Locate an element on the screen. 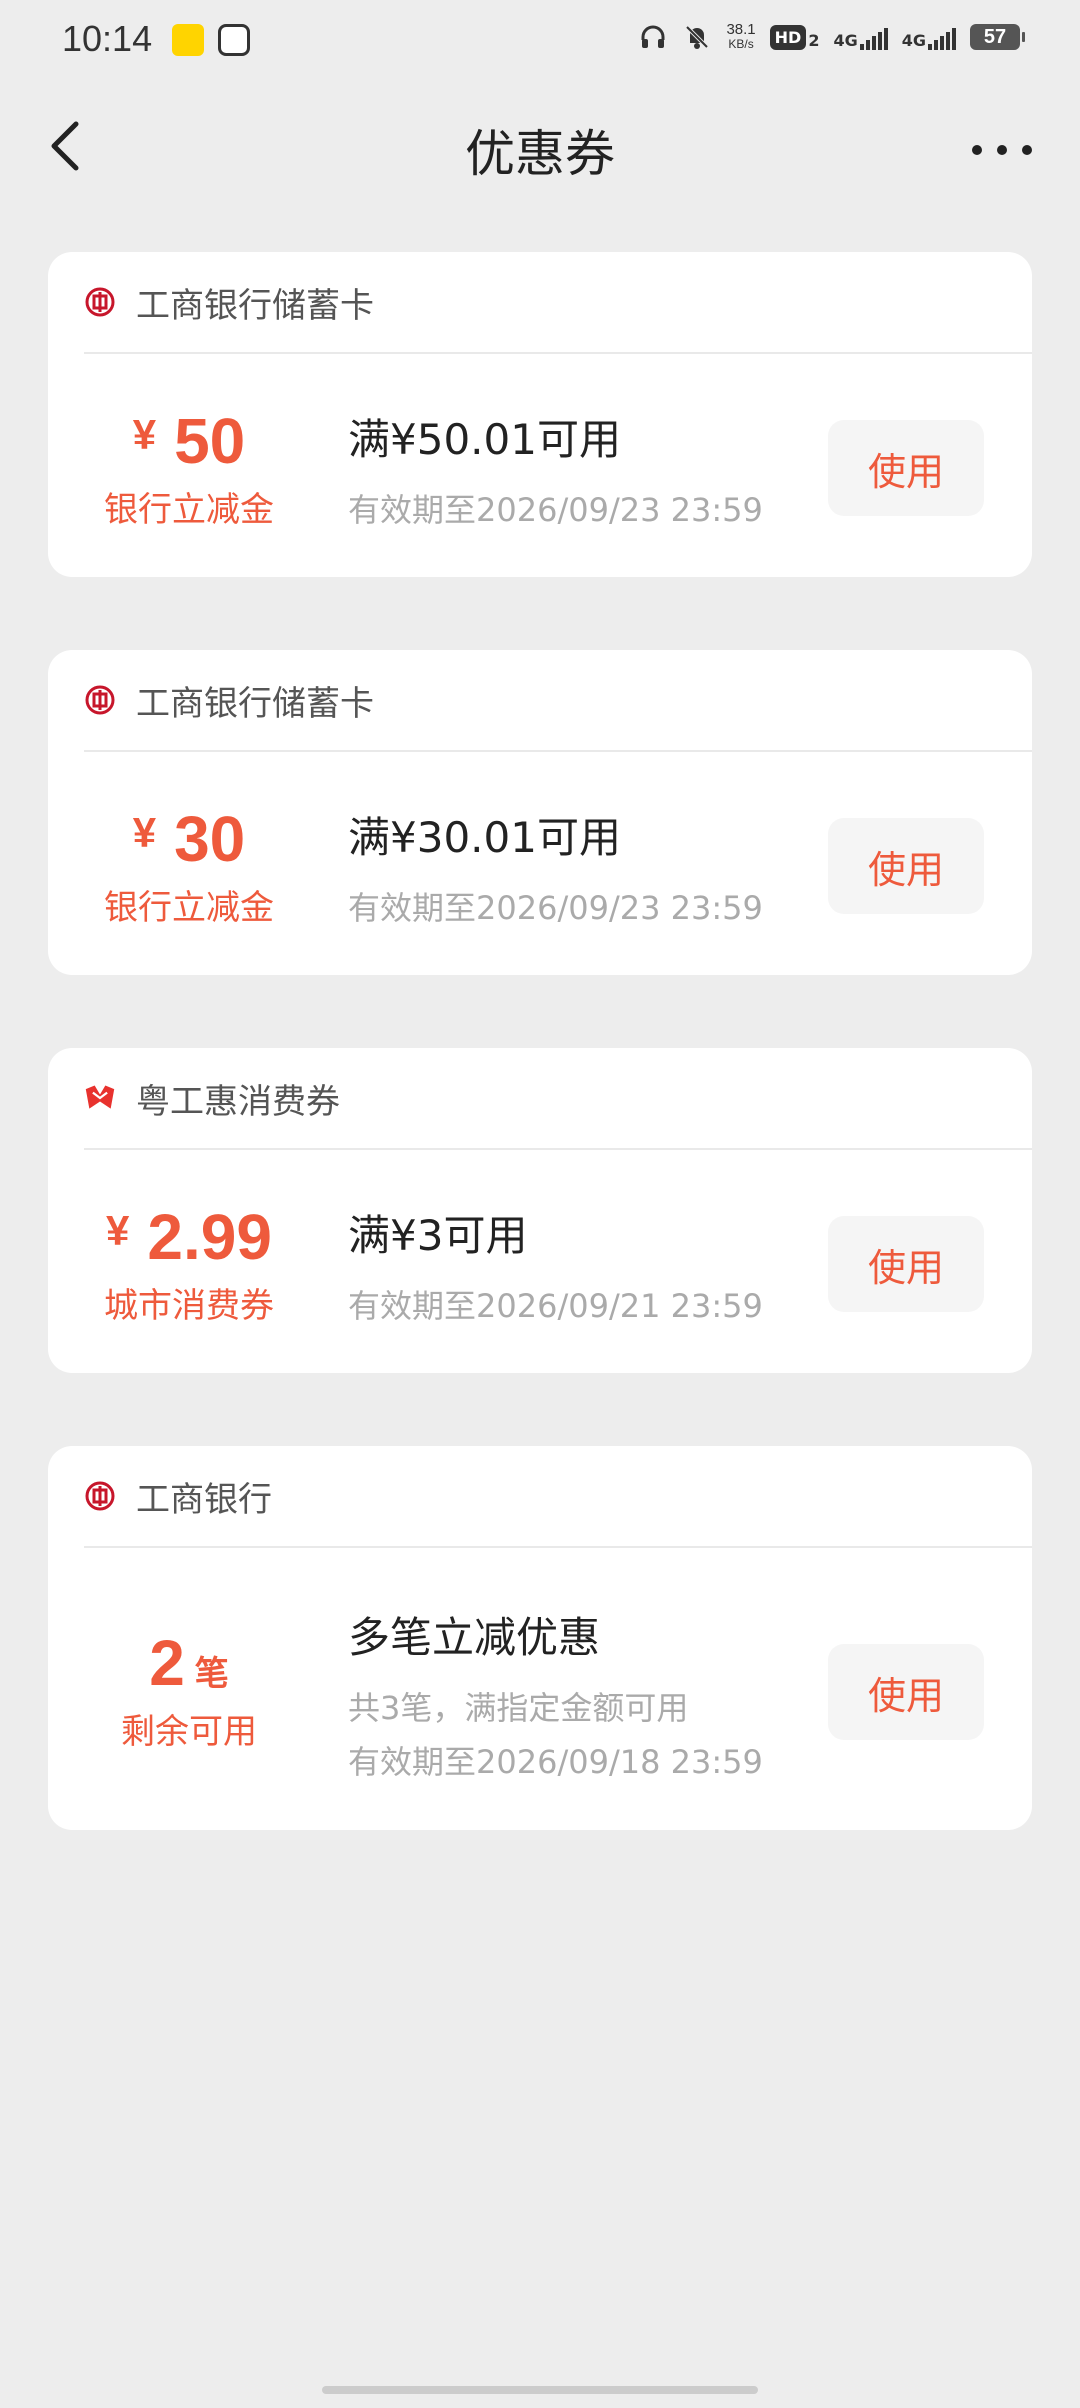 This screenshot has height=2408, width=1080. network-speed-unit: KB/s is located at coordinates (741, 44).